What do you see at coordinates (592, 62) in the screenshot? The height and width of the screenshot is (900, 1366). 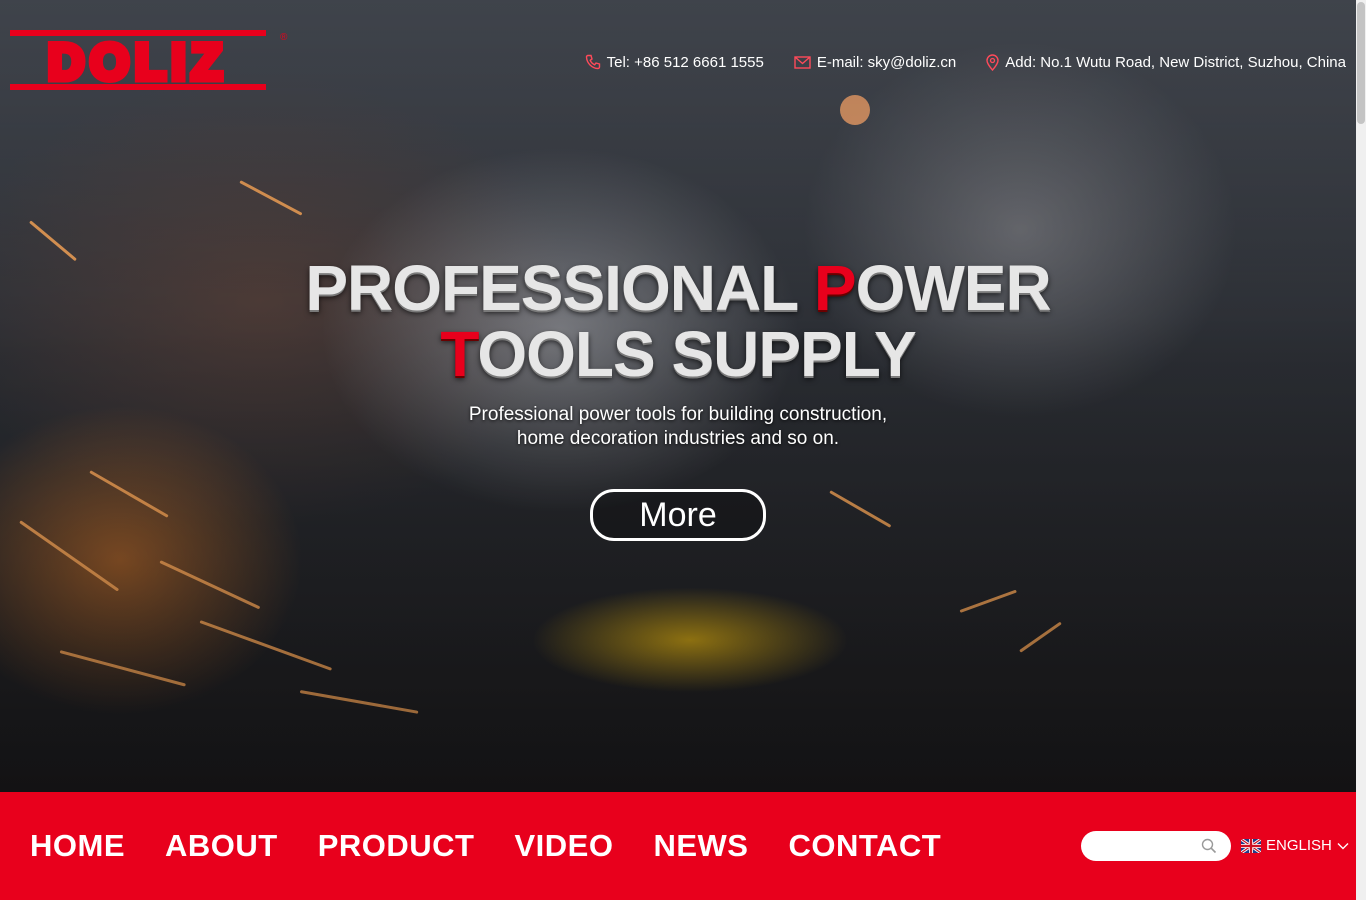 I see `phone-icon` at bounding box center [592, 62].